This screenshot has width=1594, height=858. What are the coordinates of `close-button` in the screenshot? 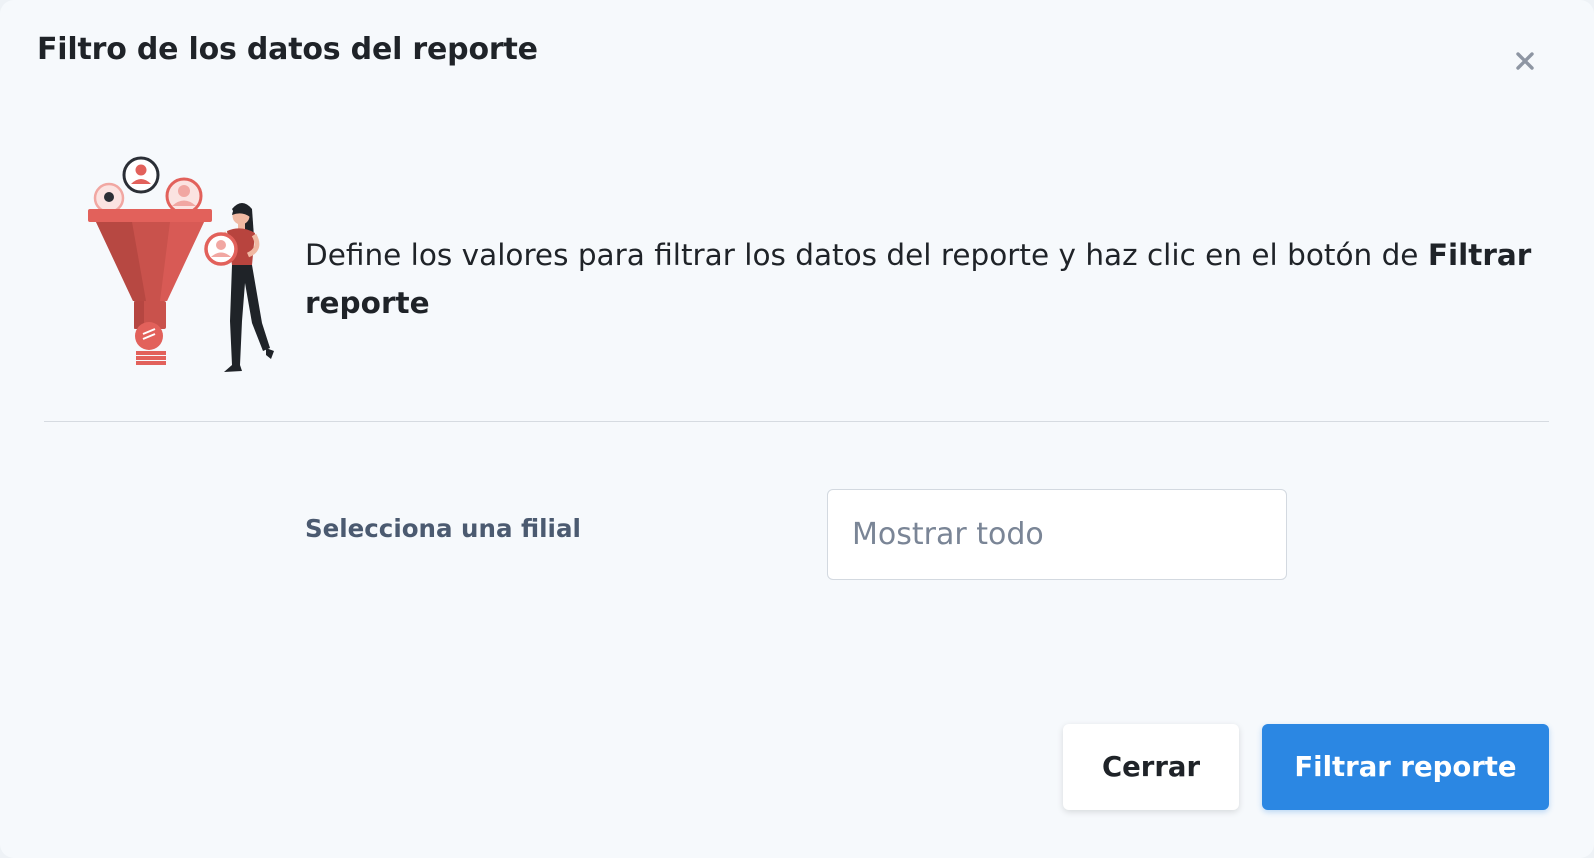 It's located at (1525, 61).